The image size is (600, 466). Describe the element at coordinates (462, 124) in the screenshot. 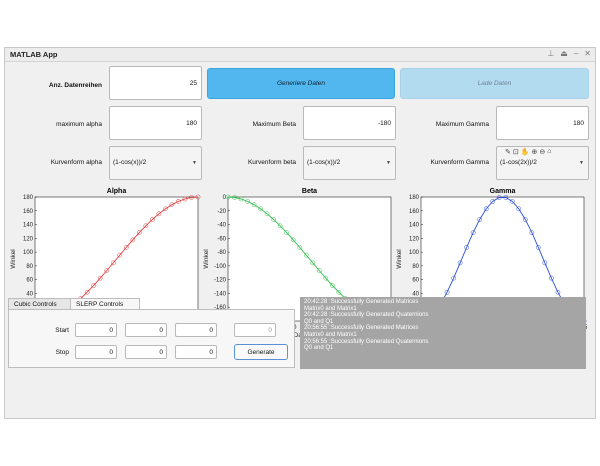

I see `gamma-max-label: Maximum Gamma` at that location.